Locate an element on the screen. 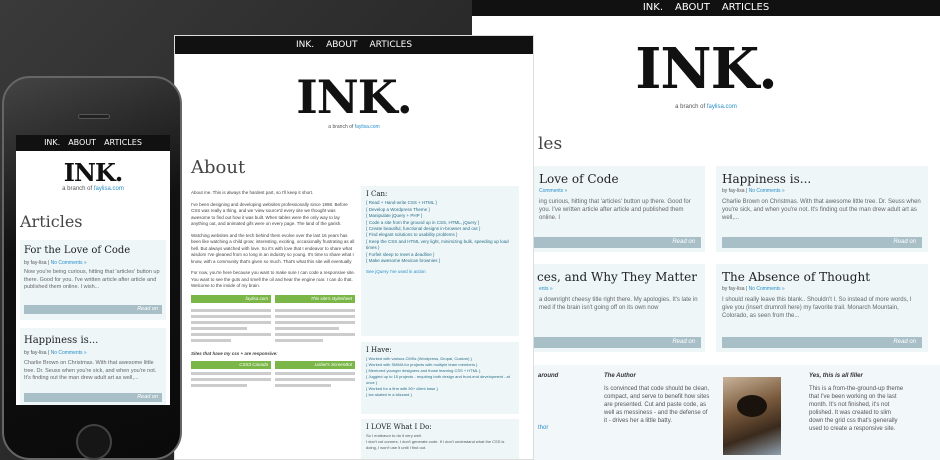 The height and width of the screenshot is (460, 940). section-title-fragment: les is located at coordinates (550, 144).